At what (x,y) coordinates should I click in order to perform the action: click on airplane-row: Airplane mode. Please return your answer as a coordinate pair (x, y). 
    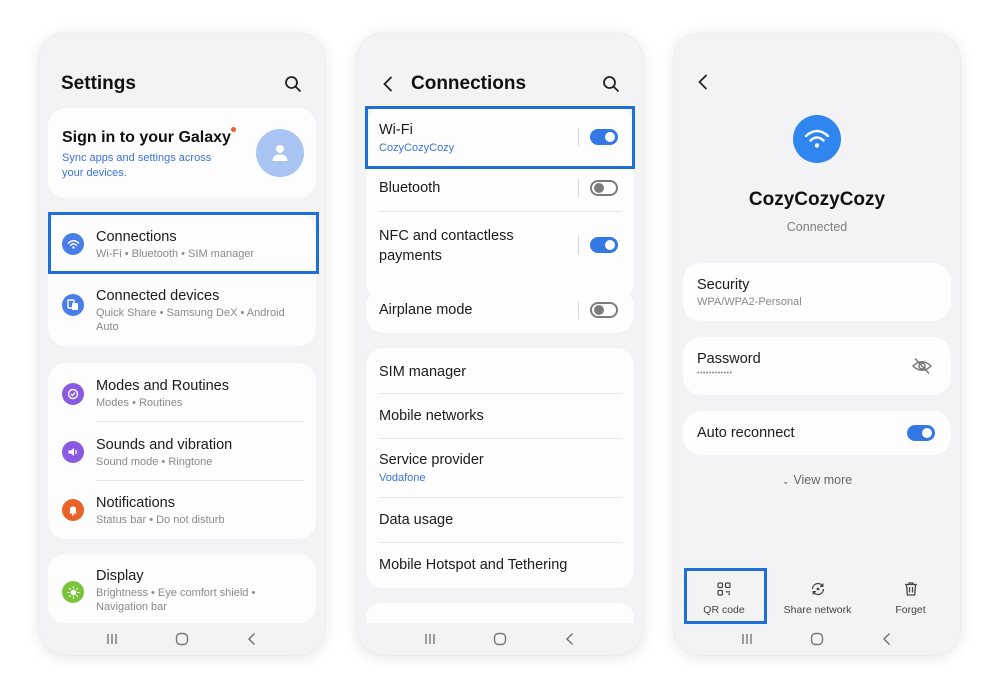
    Looking at the image, I should click on (500, 310).